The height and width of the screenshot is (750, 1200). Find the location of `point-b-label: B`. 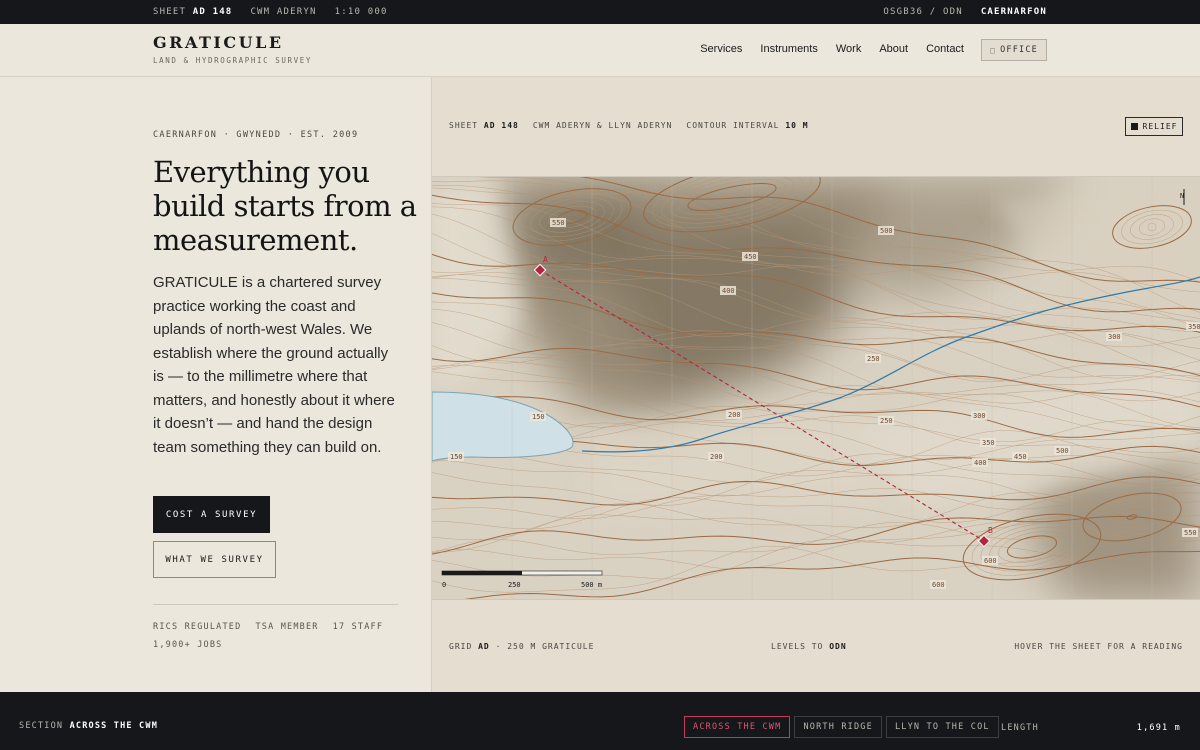

point-b-label: B is located at coordinates (990, 530).